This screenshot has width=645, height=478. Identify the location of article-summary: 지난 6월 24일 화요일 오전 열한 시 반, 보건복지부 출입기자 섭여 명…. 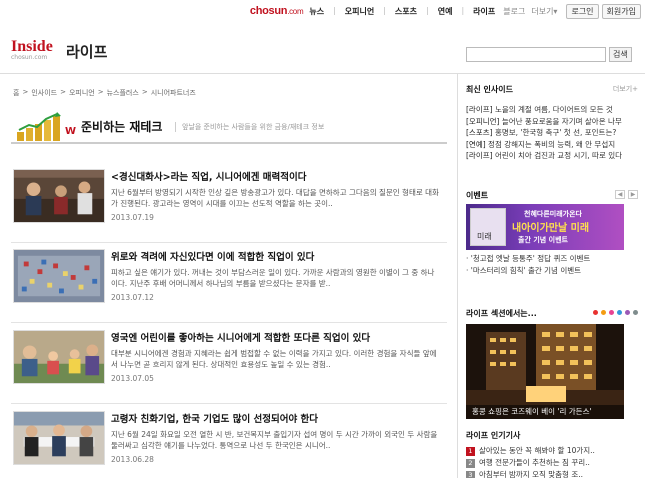
(274, 440).